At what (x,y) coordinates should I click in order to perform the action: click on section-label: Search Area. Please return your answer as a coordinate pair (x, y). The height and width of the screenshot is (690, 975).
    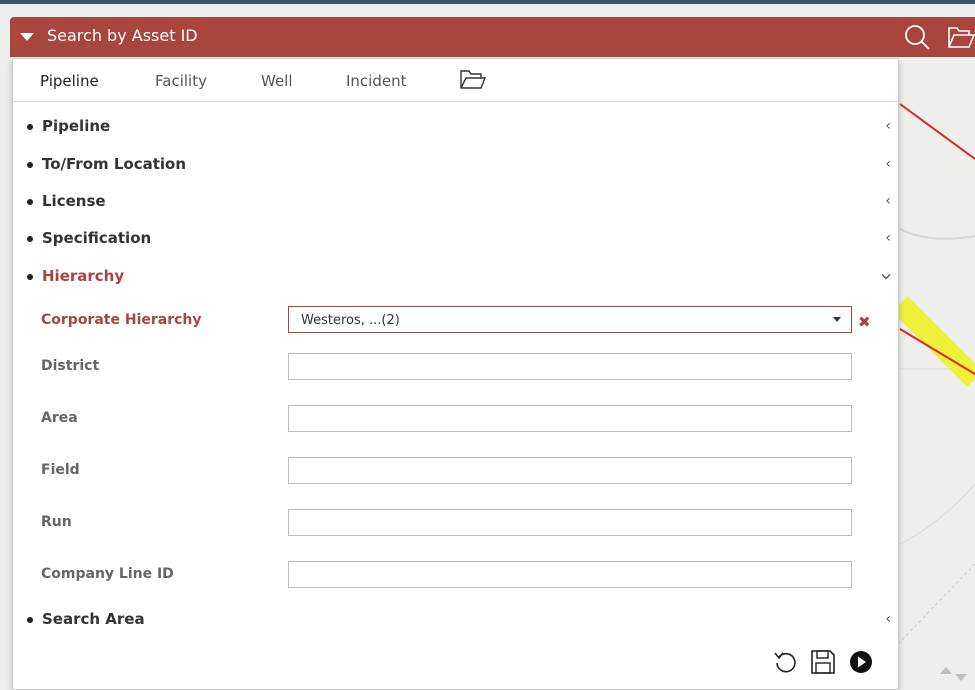
    Looking at the image, I should click on (93, 619).